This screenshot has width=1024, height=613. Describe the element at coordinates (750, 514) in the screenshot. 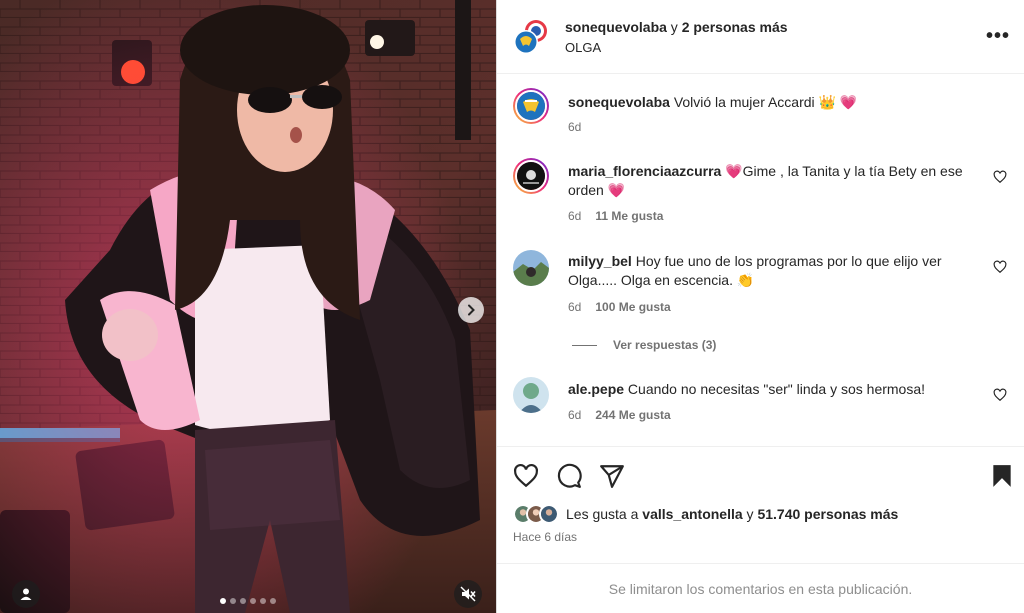

I see `likes-connector: y` at that location.